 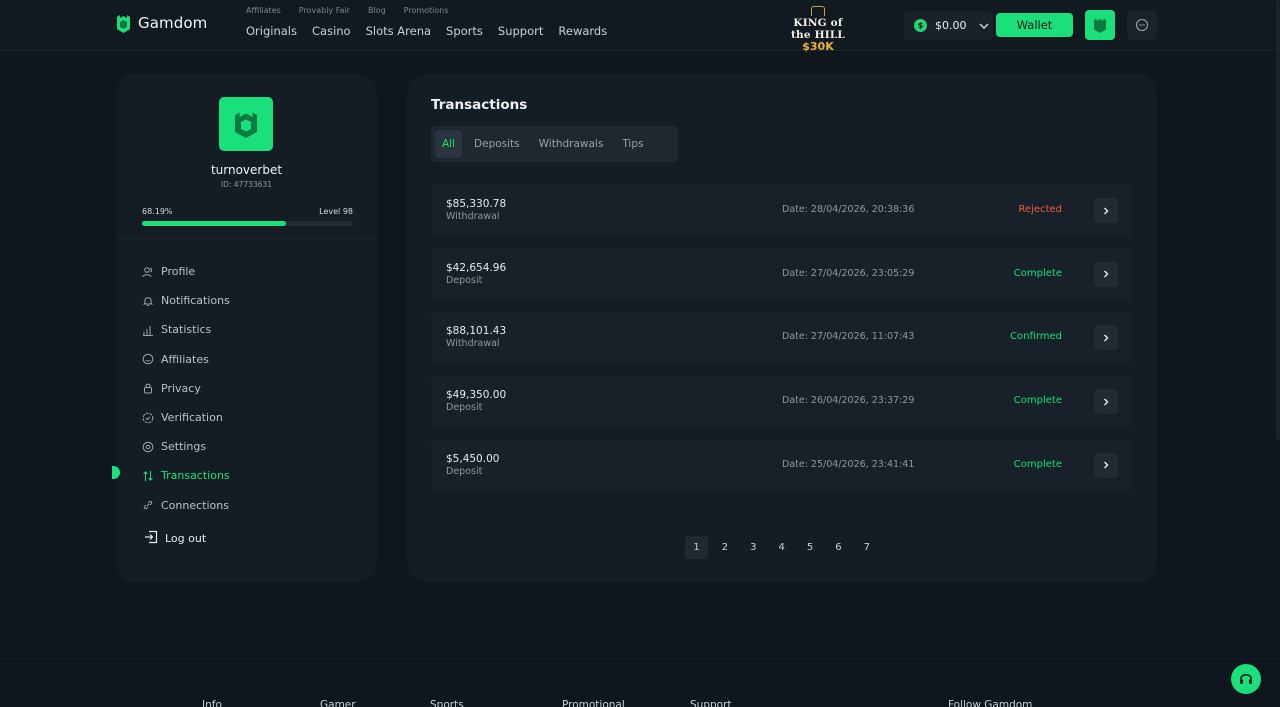 What do you see at coordinates (148, 388) in the screenshot?
I see `lock-icon` at bounding box center [148, 388].